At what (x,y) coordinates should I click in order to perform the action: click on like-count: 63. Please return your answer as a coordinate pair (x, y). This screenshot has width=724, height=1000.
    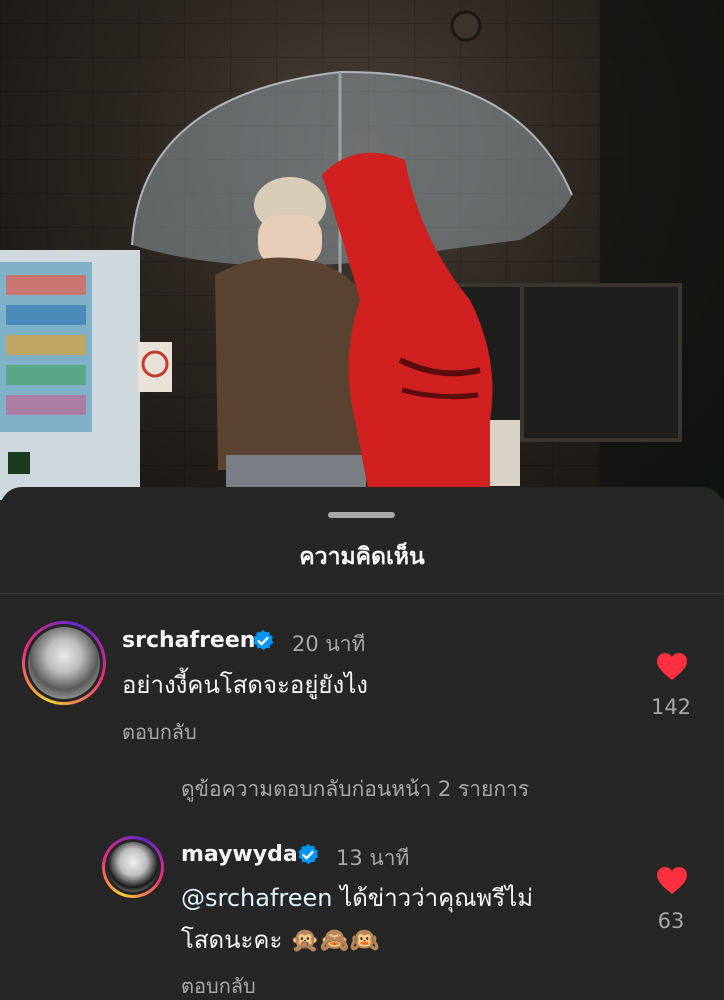
    Looking at the image, I should click on (671, 921).